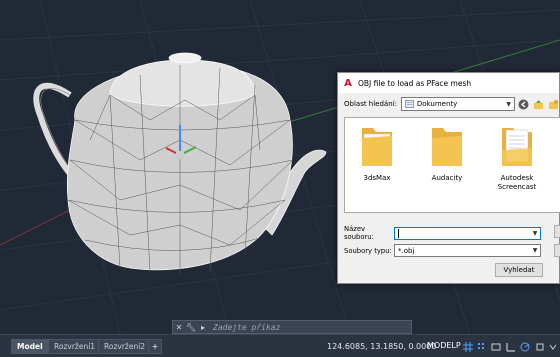 The width and height of the screenshot is (560, 357). What do you see at coordinates (381, 346) in the screenshot?
I see `coordinates-readout: 124.6085, 13.1850, 0.0000` at bounding box center [381, 346].